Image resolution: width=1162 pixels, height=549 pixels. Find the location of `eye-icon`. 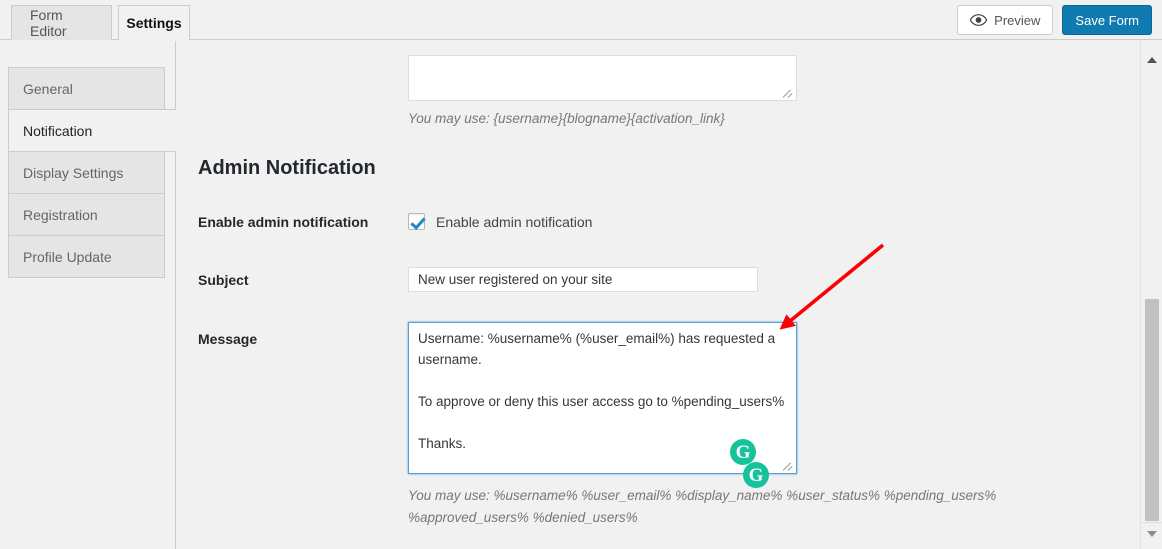

eye-icon is located at coordinates (978, 20).